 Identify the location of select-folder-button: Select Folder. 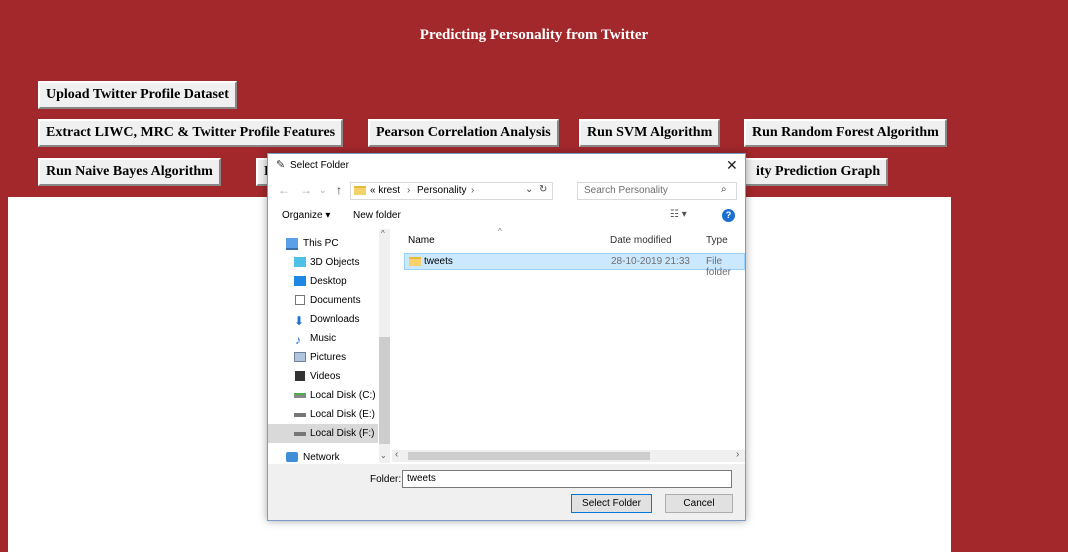
(611, 503).